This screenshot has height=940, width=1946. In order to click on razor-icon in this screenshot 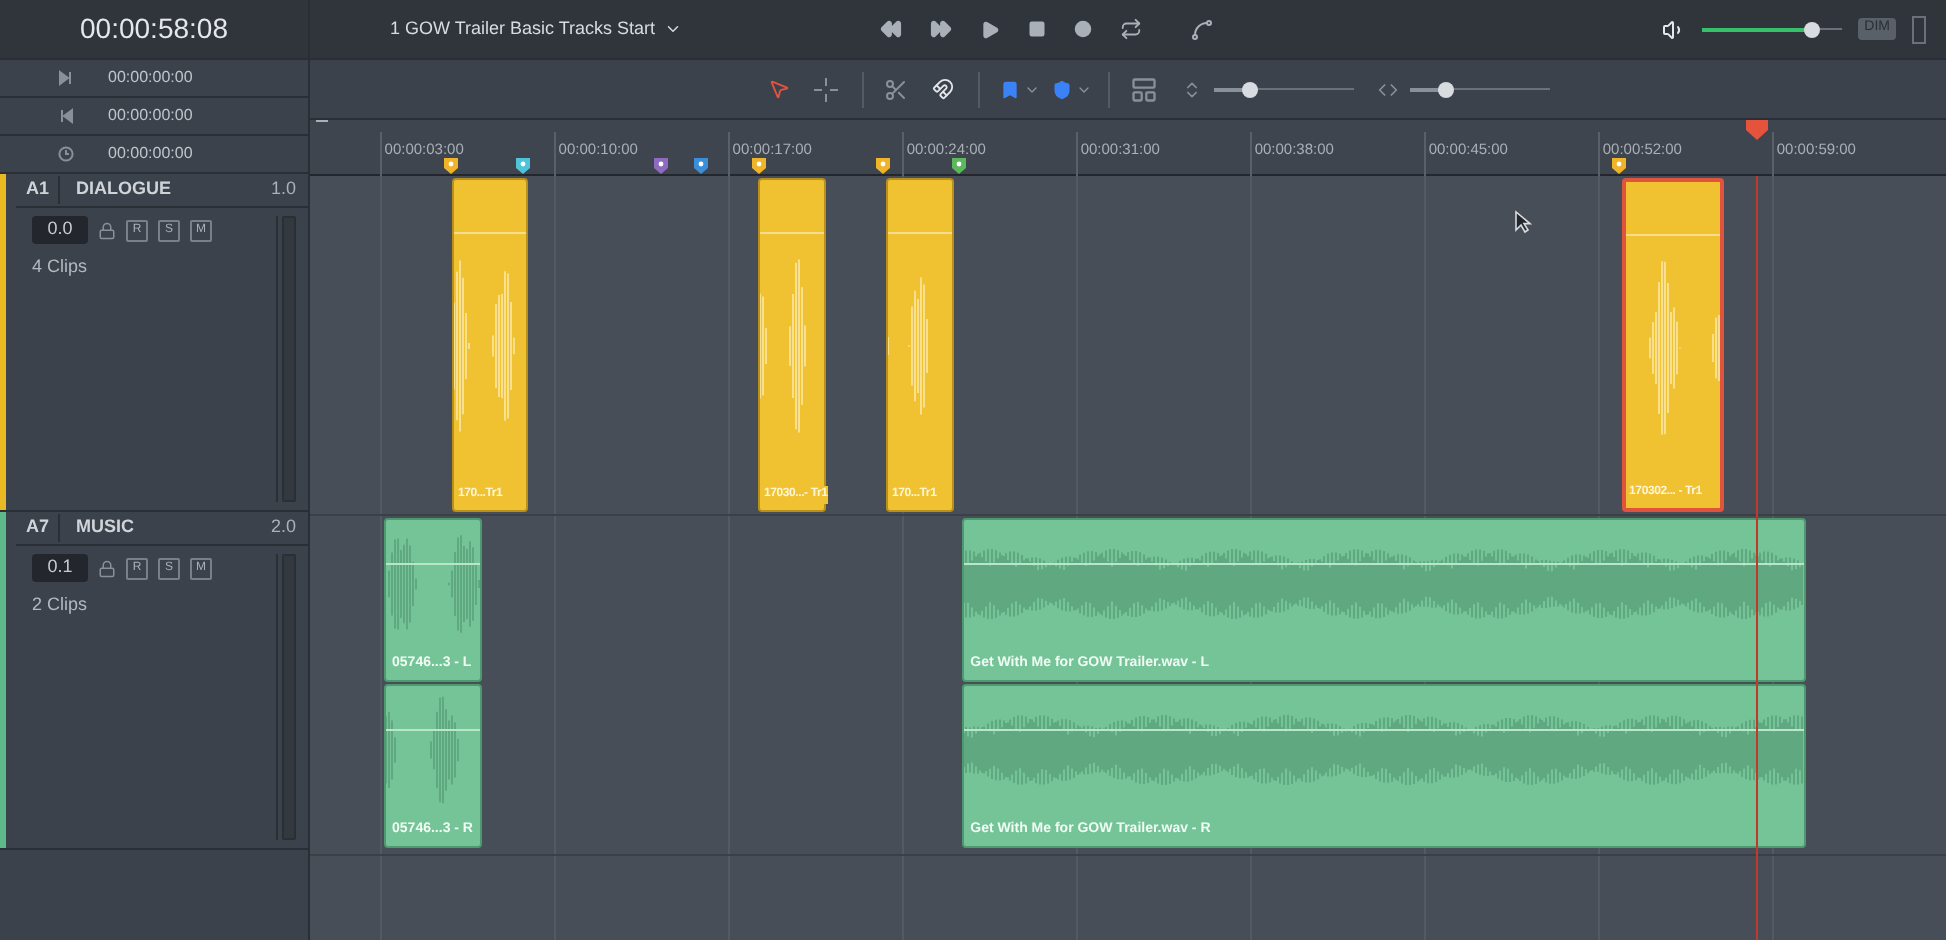, I will do `click(896, 89)`.